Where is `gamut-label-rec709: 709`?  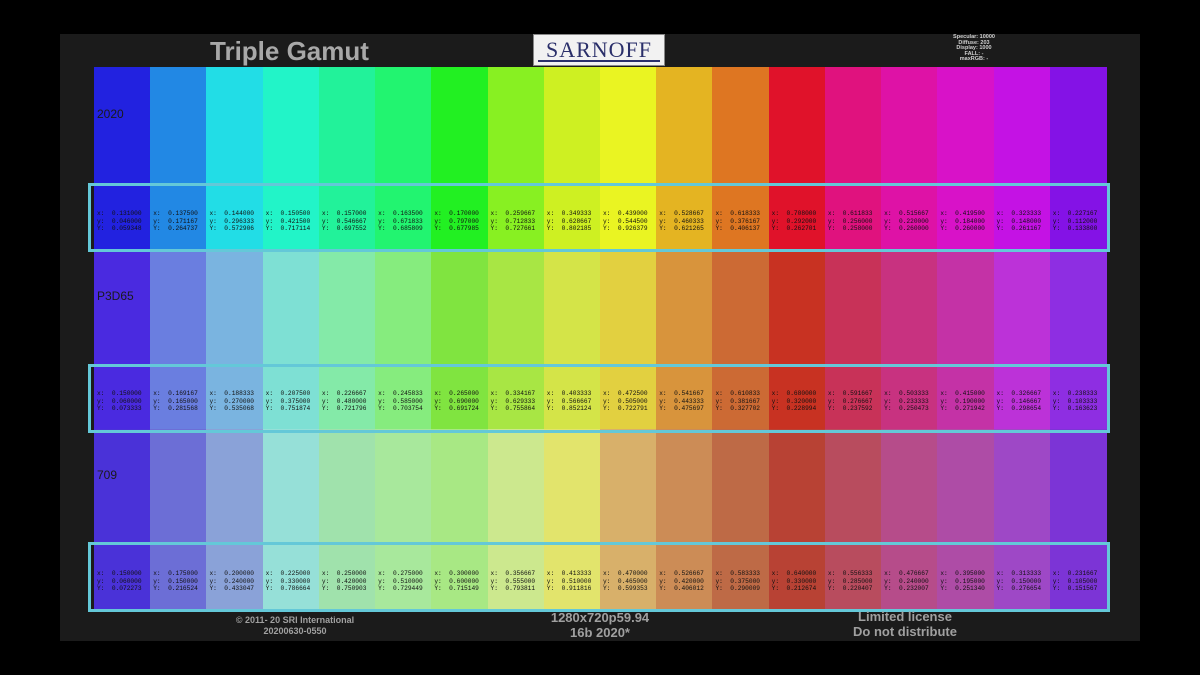 gamut-label-rec709: 709 is located at coordinates (107, 475).